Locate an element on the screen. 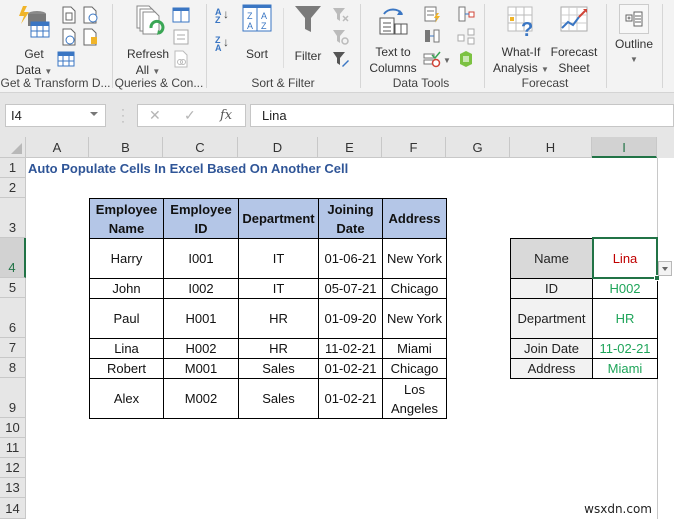 The height and width of the screenshot is (519, 674). row-header-12: 12 is located at coordinates (13, 468).